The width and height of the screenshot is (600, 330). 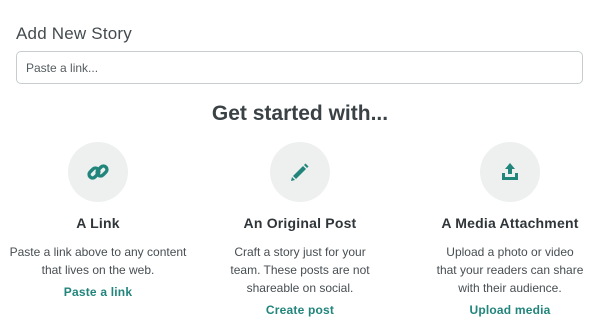 I want to click on option-title: An Original Post, so click(x=300, y=223).